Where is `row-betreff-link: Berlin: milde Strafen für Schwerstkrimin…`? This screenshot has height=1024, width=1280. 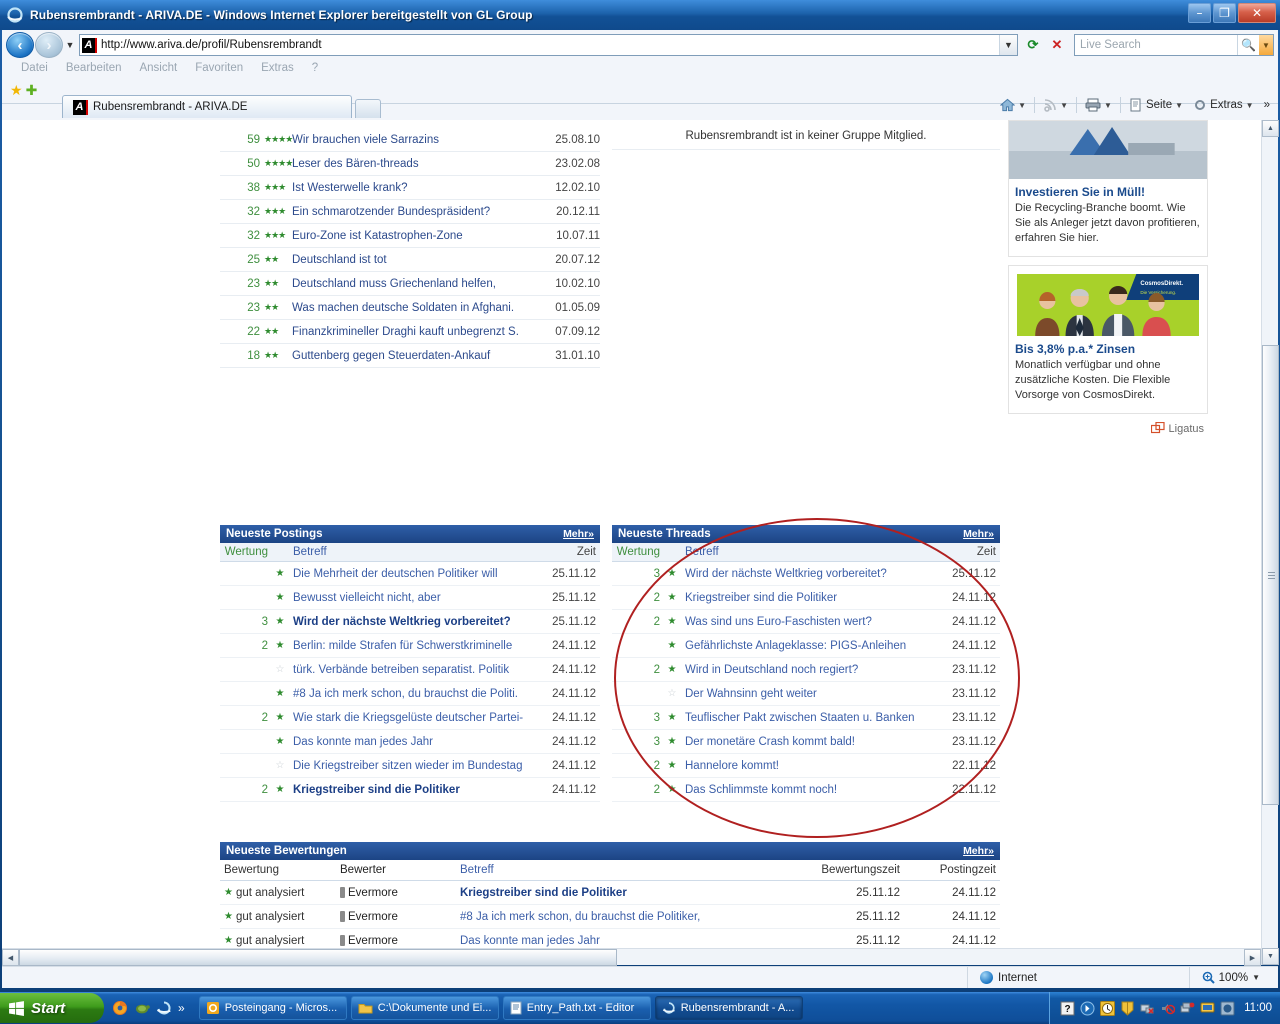 row-betreff-link: Berlin: milde Strafen für Schwerstkrimin… is located at coordinates (415, 646).